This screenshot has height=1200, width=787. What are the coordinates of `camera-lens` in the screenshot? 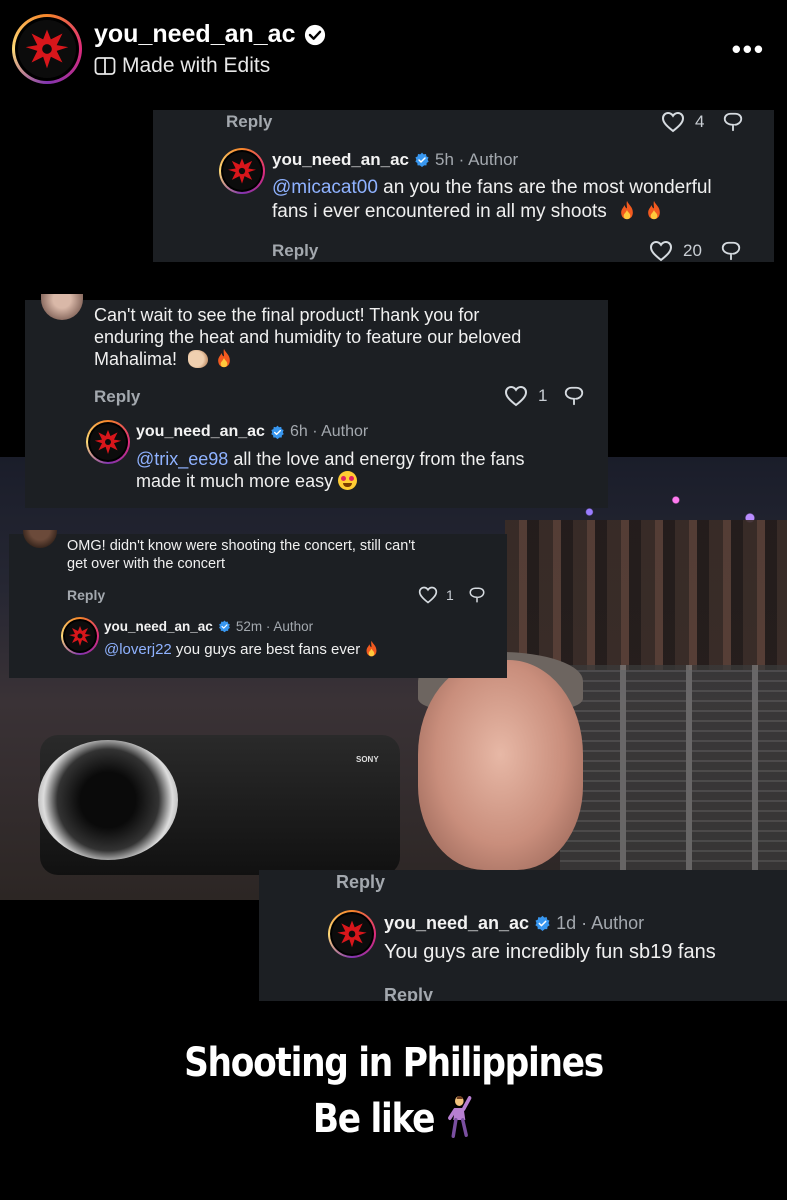 It's located at (108, 800).